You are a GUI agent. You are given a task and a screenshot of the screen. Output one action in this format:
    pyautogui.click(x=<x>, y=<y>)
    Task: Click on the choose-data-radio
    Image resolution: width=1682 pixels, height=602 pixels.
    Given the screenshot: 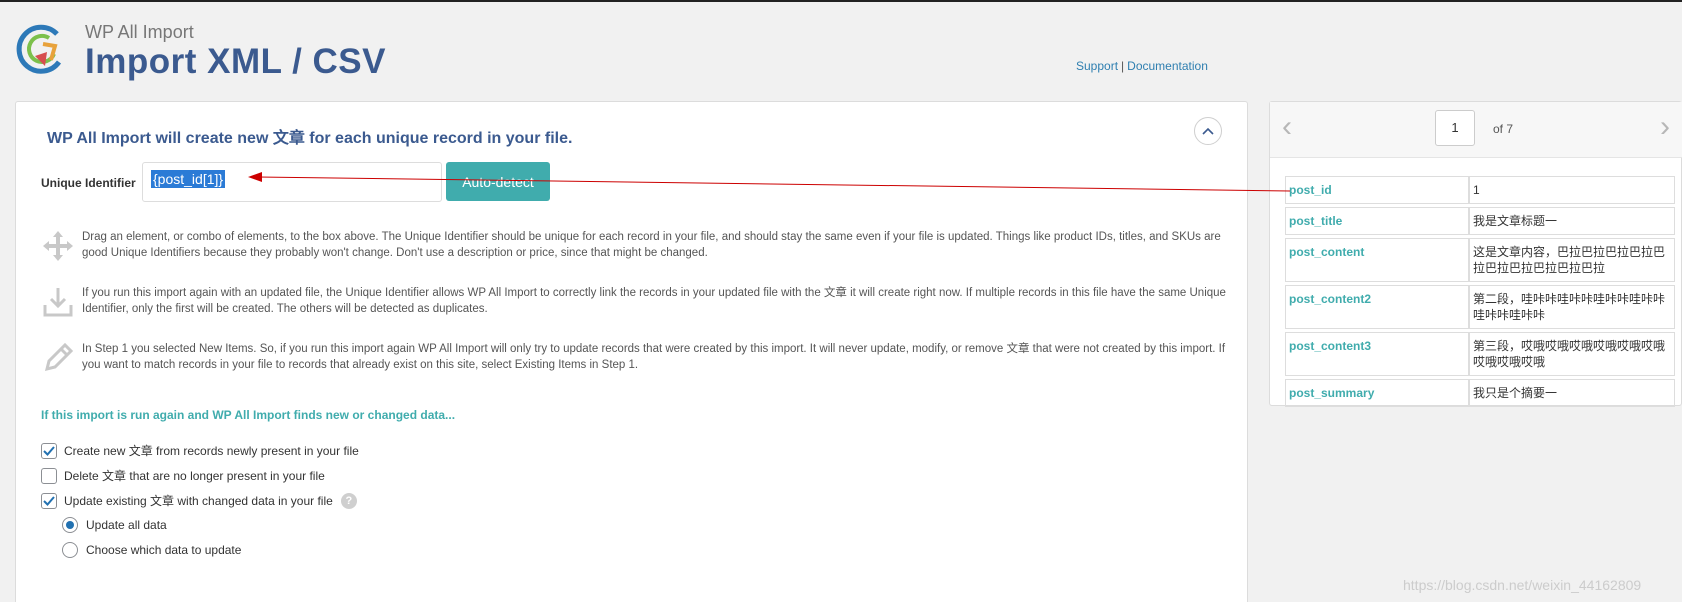 What is the action you would take?
    pyautogui.click(x=70, y=550)
    